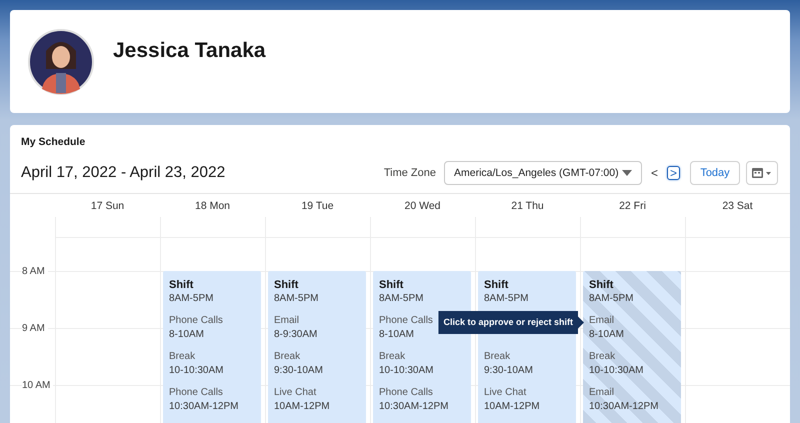 Image resolution: width=800 pixels, height=423 pixels. I want to click on timezone-select: America/Los_Angeles (GMT-07:00), so click(543, 173).